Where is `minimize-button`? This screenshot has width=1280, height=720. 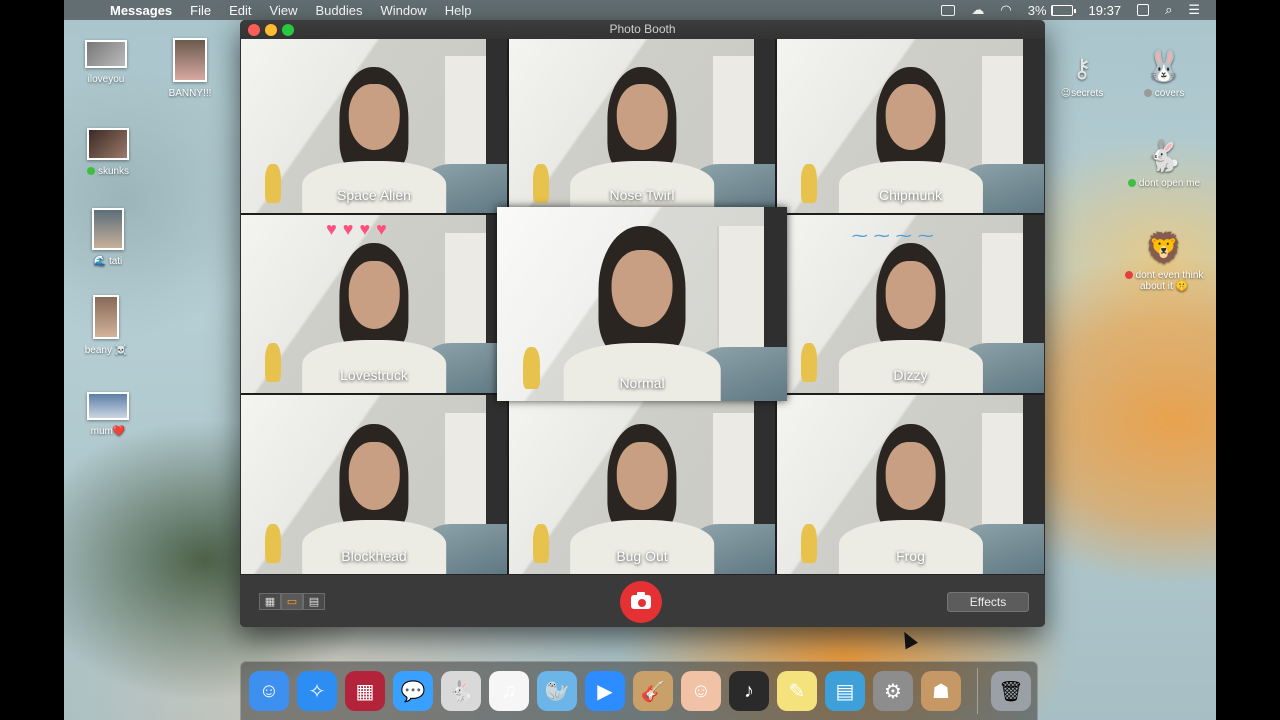
minimize-button is located at coordinates (271, 30).